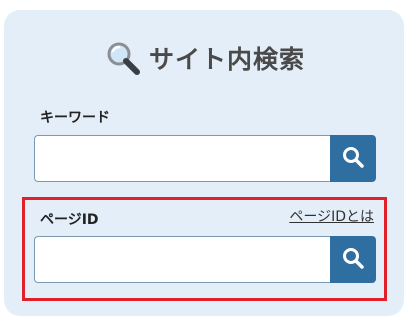 This screenshot has height=319, width=410. I want to click on page-id-label: ページID, so click(69, 220).